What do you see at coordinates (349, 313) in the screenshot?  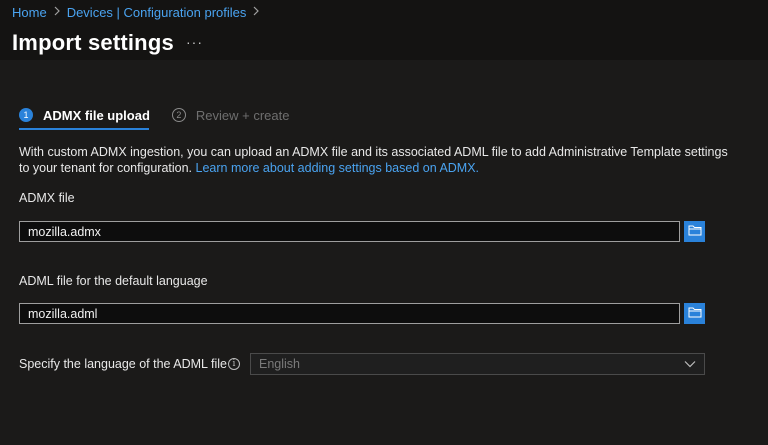 I see `adml-file-input` at bounding box center [349, 313].